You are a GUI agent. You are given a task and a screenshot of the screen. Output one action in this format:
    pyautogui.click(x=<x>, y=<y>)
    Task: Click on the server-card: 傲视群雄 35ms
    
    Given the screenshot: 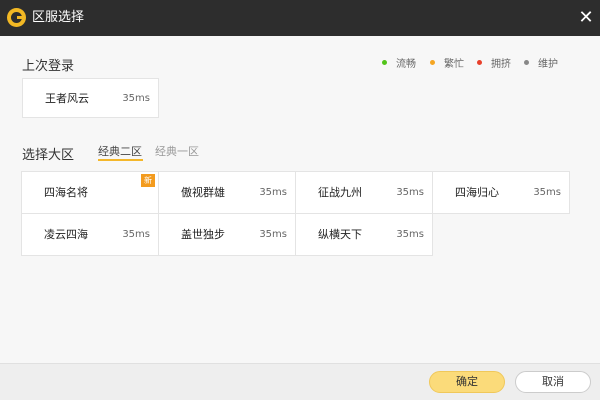 What is the action you would take?
    pyautogui.click(x=227, y=192)
    